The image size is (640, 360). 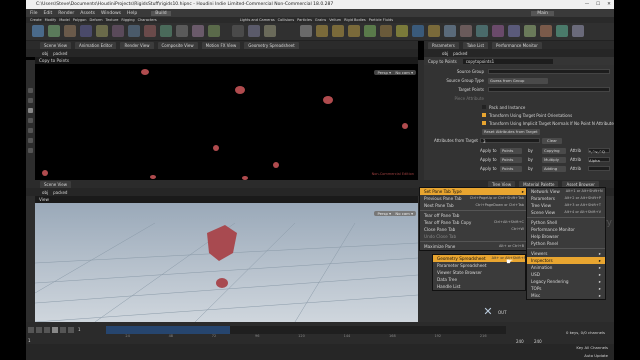 I want to click on play-reverse-icon, so click(x=47, y=330).